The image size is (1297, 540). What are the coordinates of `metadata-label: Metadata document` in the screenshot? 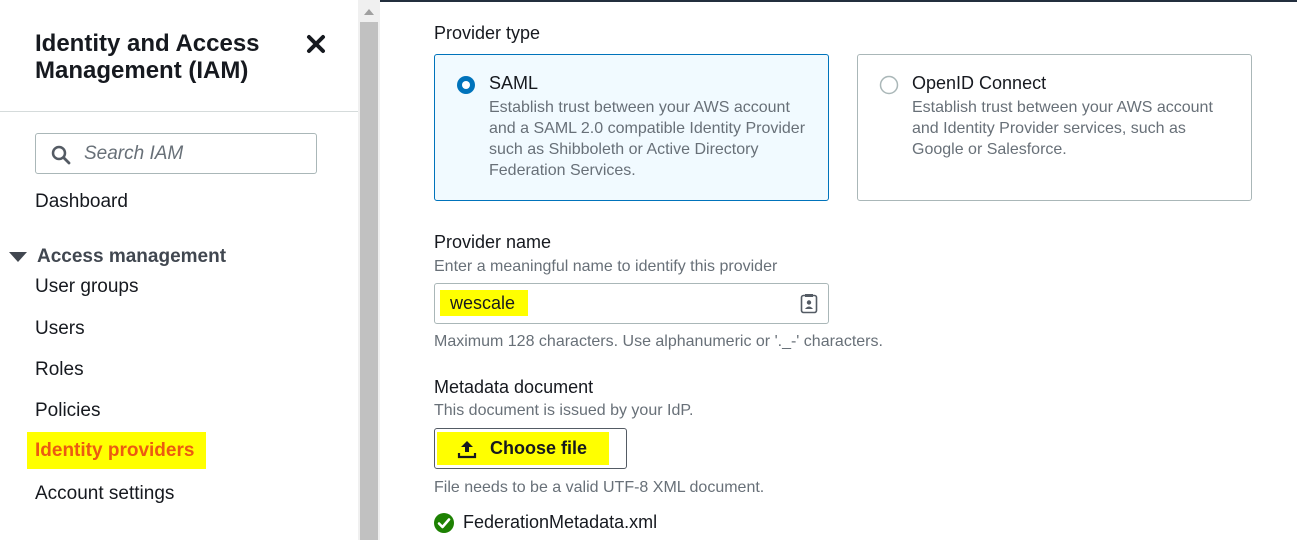 It's located at (514, 387).